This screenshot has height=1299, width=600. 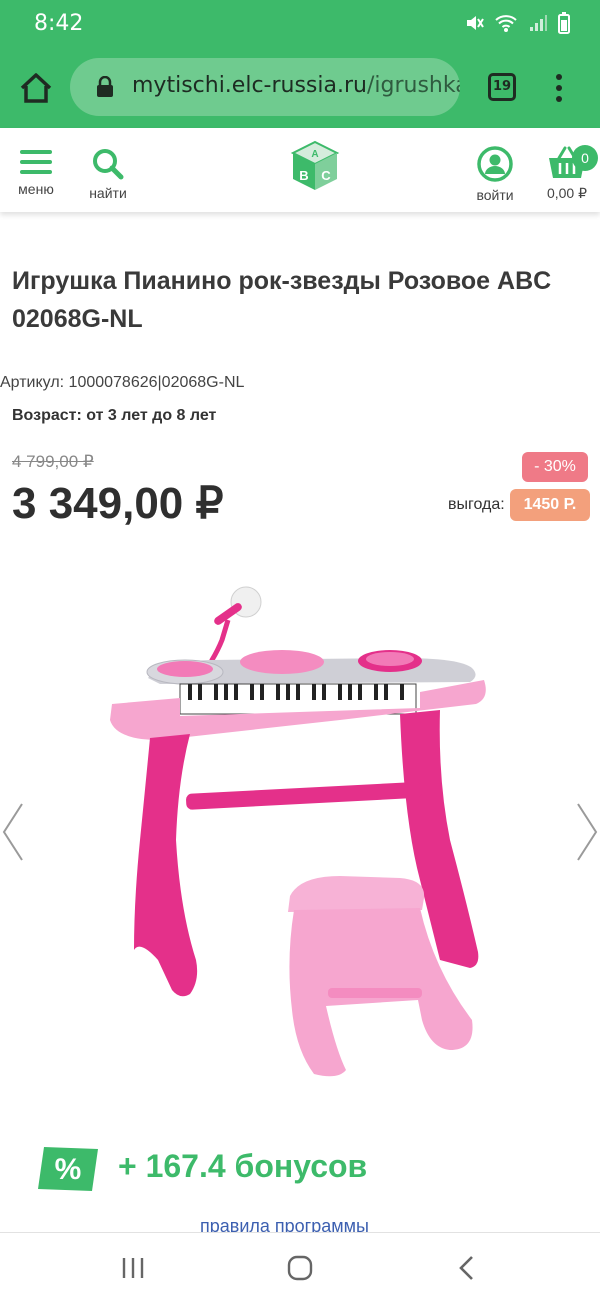 I want to click on tabs-button: 19, so click(x=502, y=87).